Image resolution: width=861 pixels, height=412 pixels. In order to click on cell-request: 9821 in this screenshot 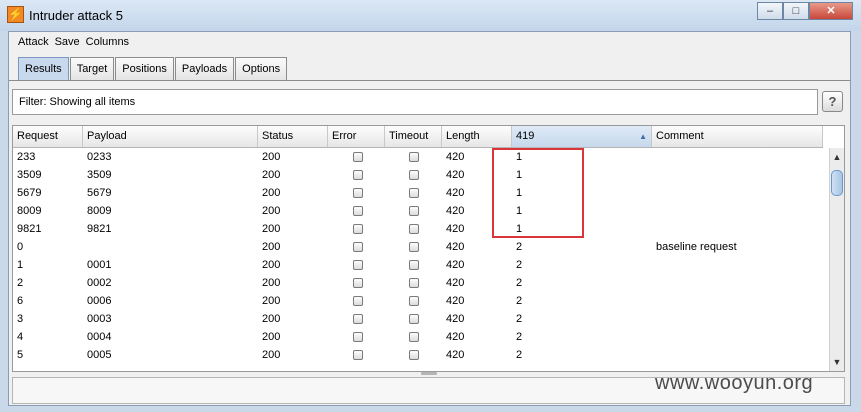, I will do `click(29, 229)`.